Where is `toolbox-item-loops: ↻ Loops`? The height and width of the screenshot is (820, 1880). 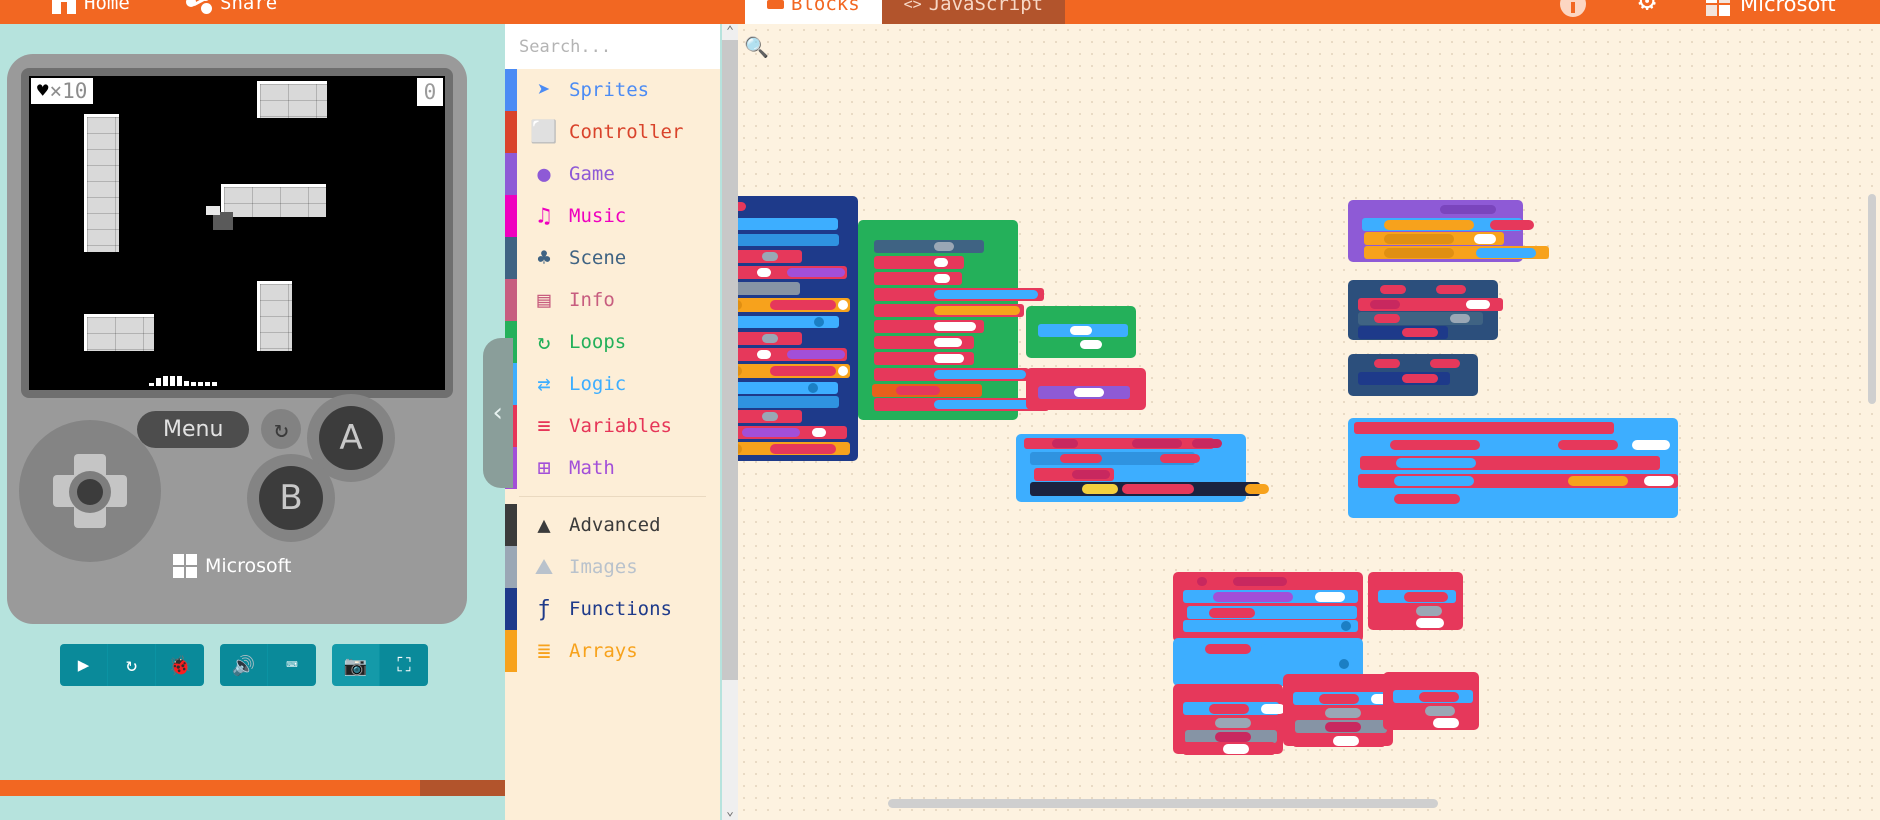
toolbox-item-loops: ↻ Loops is located at coordinates (612, 342).